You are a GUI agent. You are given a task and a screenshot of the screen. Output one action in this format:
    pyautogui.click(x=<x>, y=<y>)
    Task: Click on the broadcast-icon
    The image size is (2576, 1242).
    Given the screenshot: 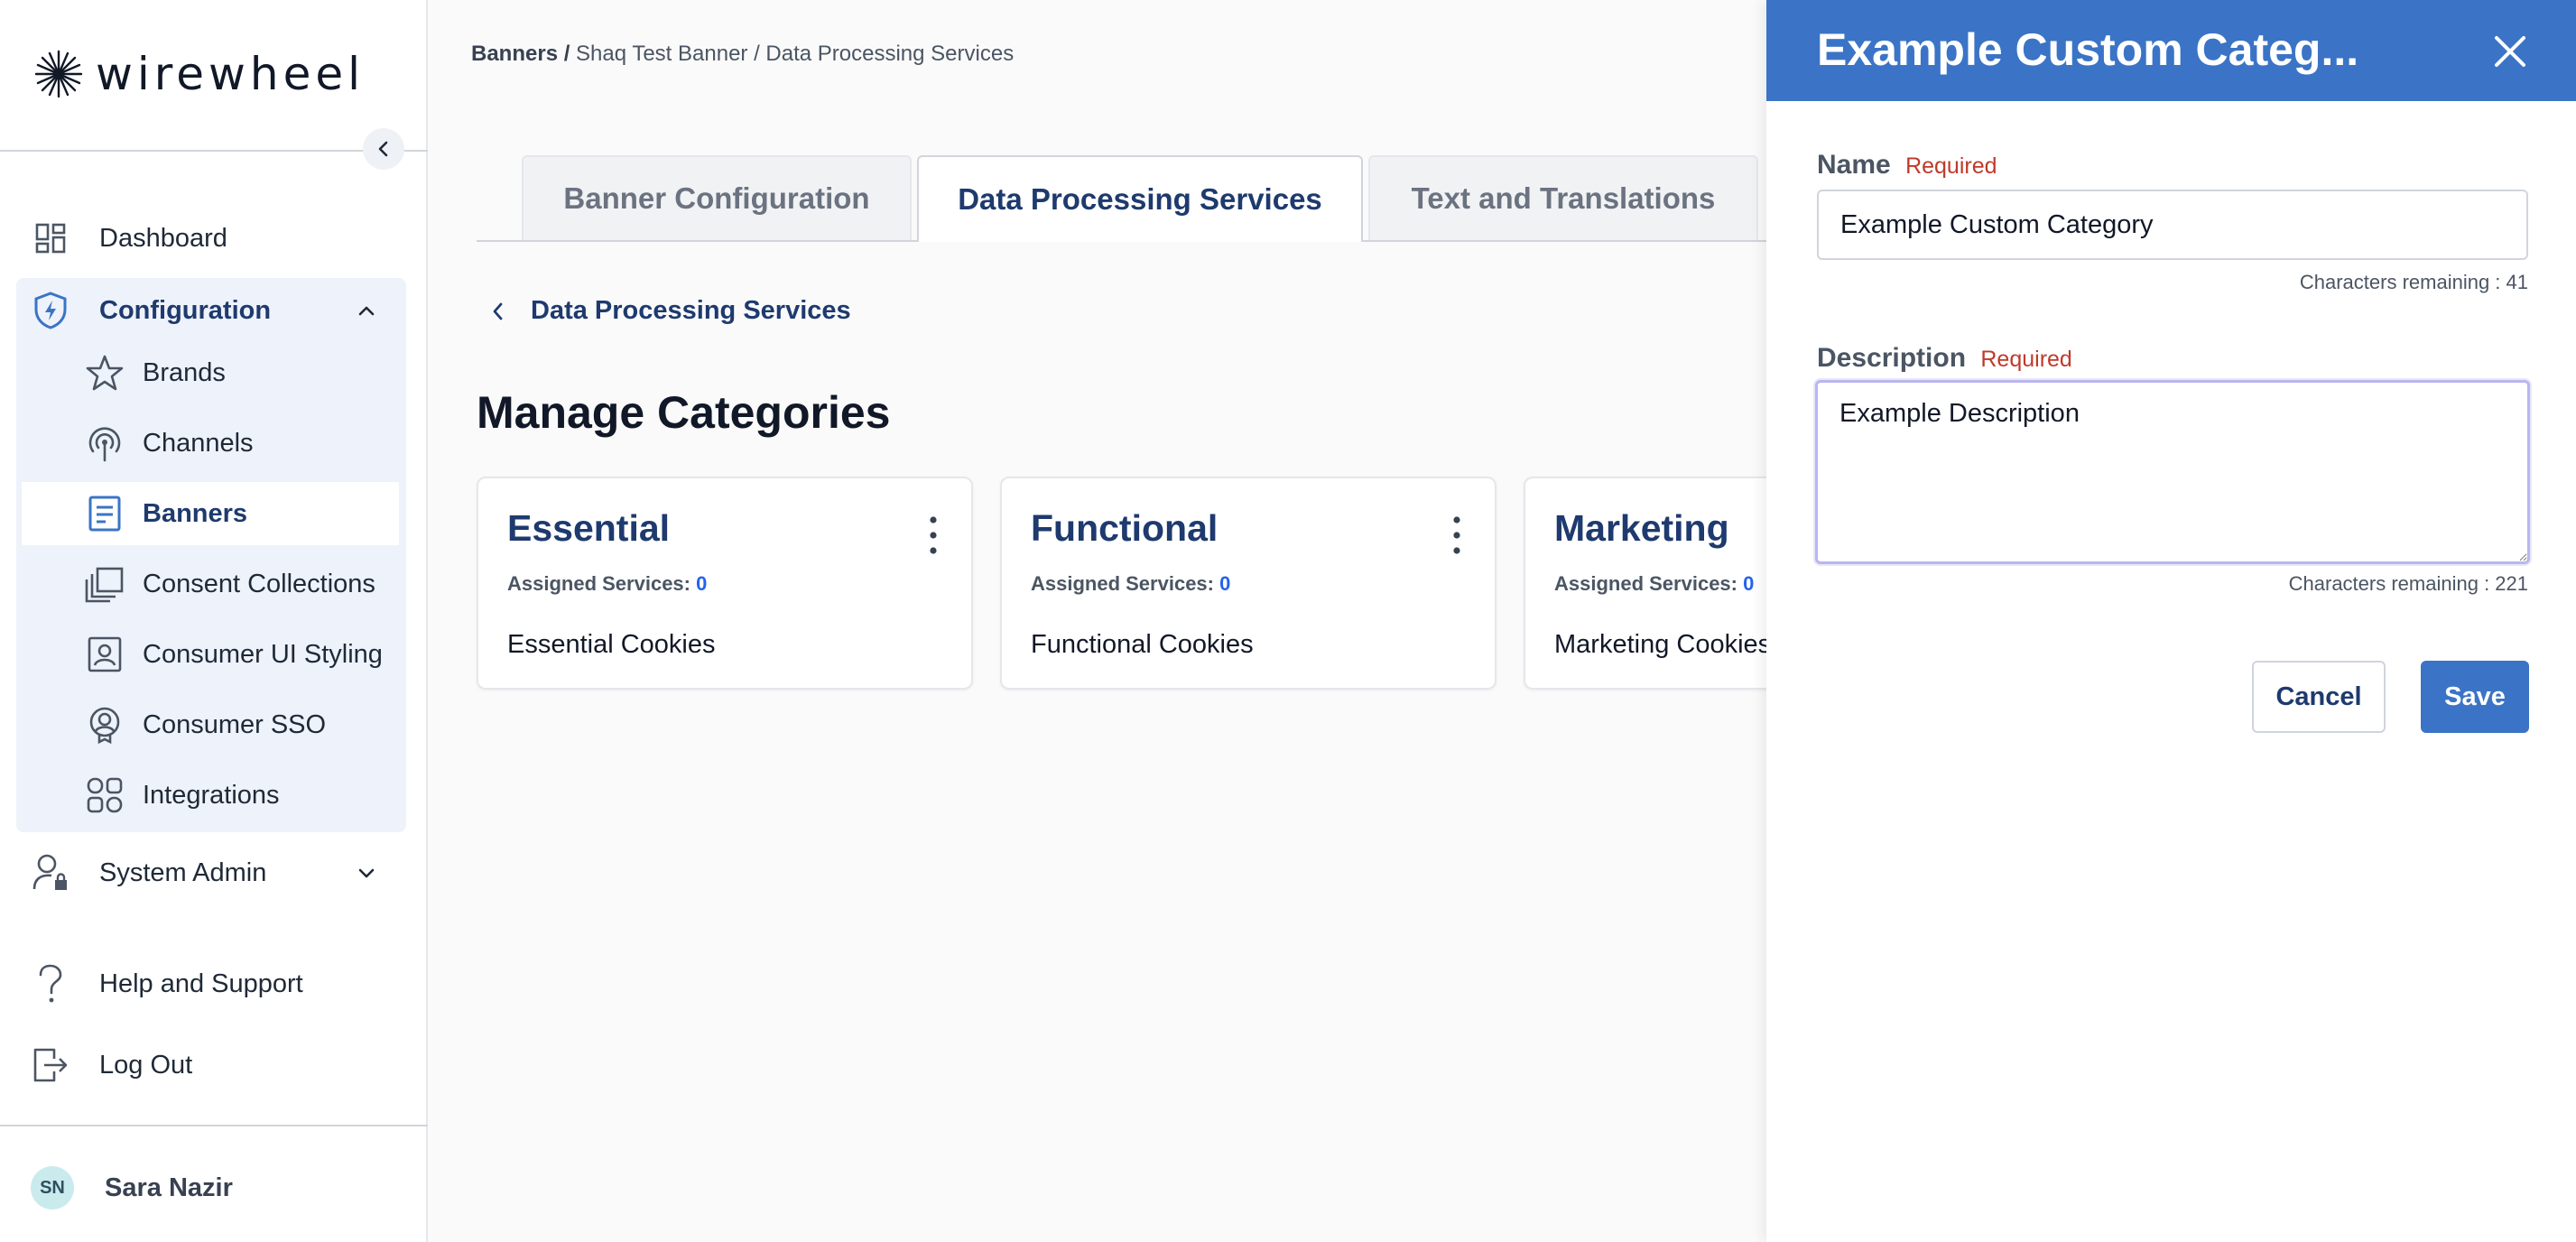 What is the action you would take?
    pyautogui.click(x=105, y=443)
    